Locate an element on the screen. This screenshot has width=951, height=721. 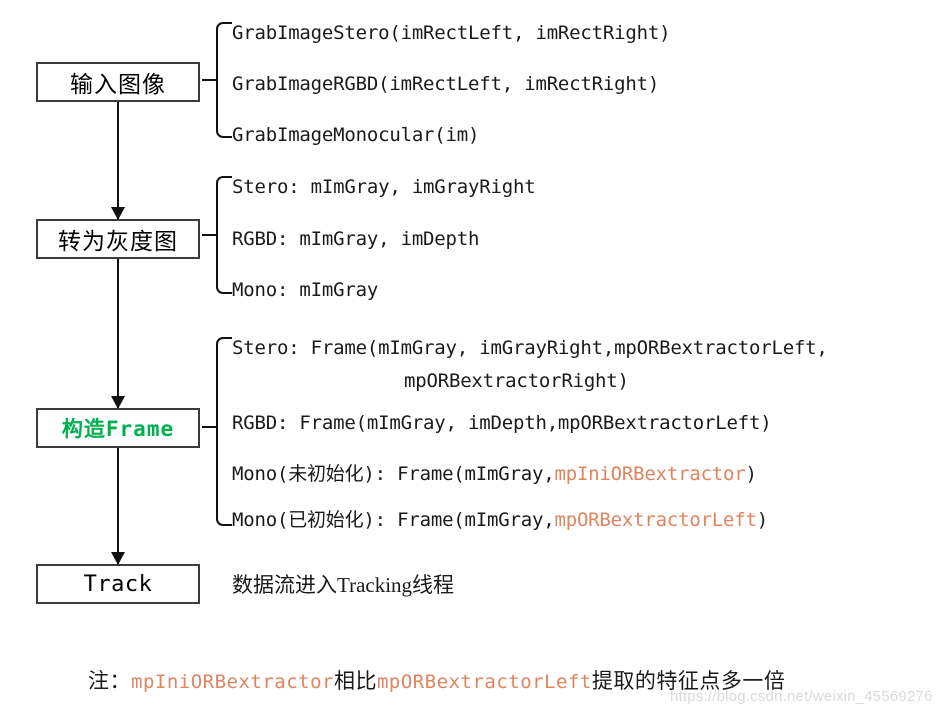
node-track-label: Track is located at coordinates (118, 584).